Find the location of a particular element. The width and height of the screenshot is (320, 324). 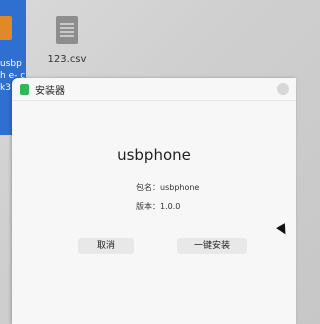

archive-file-icon is located at coordinates (6, 28).